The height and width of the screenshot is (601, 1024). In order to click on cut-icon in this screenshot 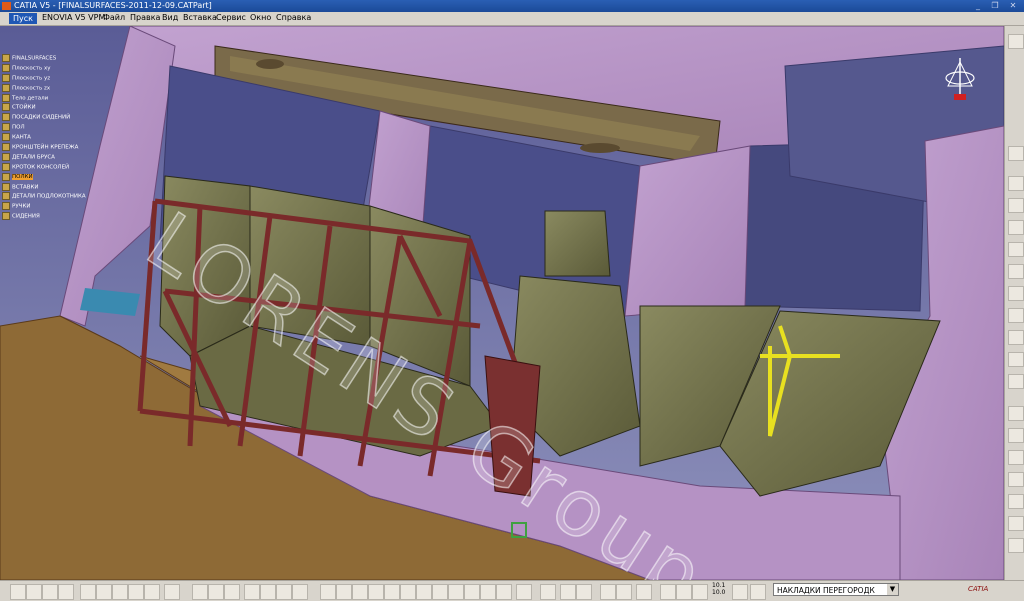, I will do `click(88, 592)`.